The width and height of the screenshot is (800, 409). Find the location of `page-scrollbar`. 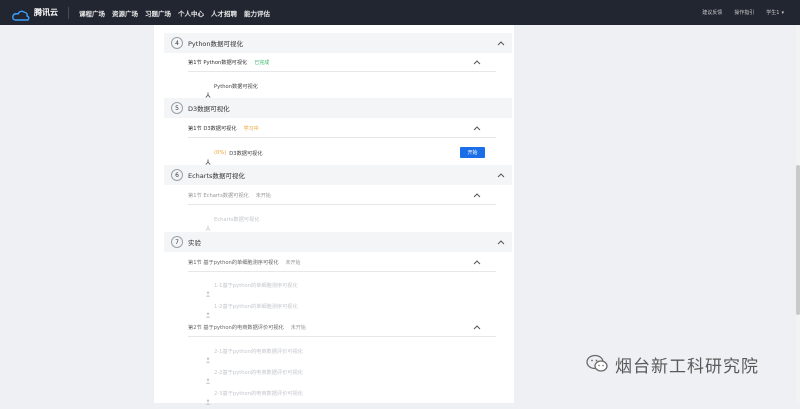

page-scrollbar is located at coordinates (798, 214).